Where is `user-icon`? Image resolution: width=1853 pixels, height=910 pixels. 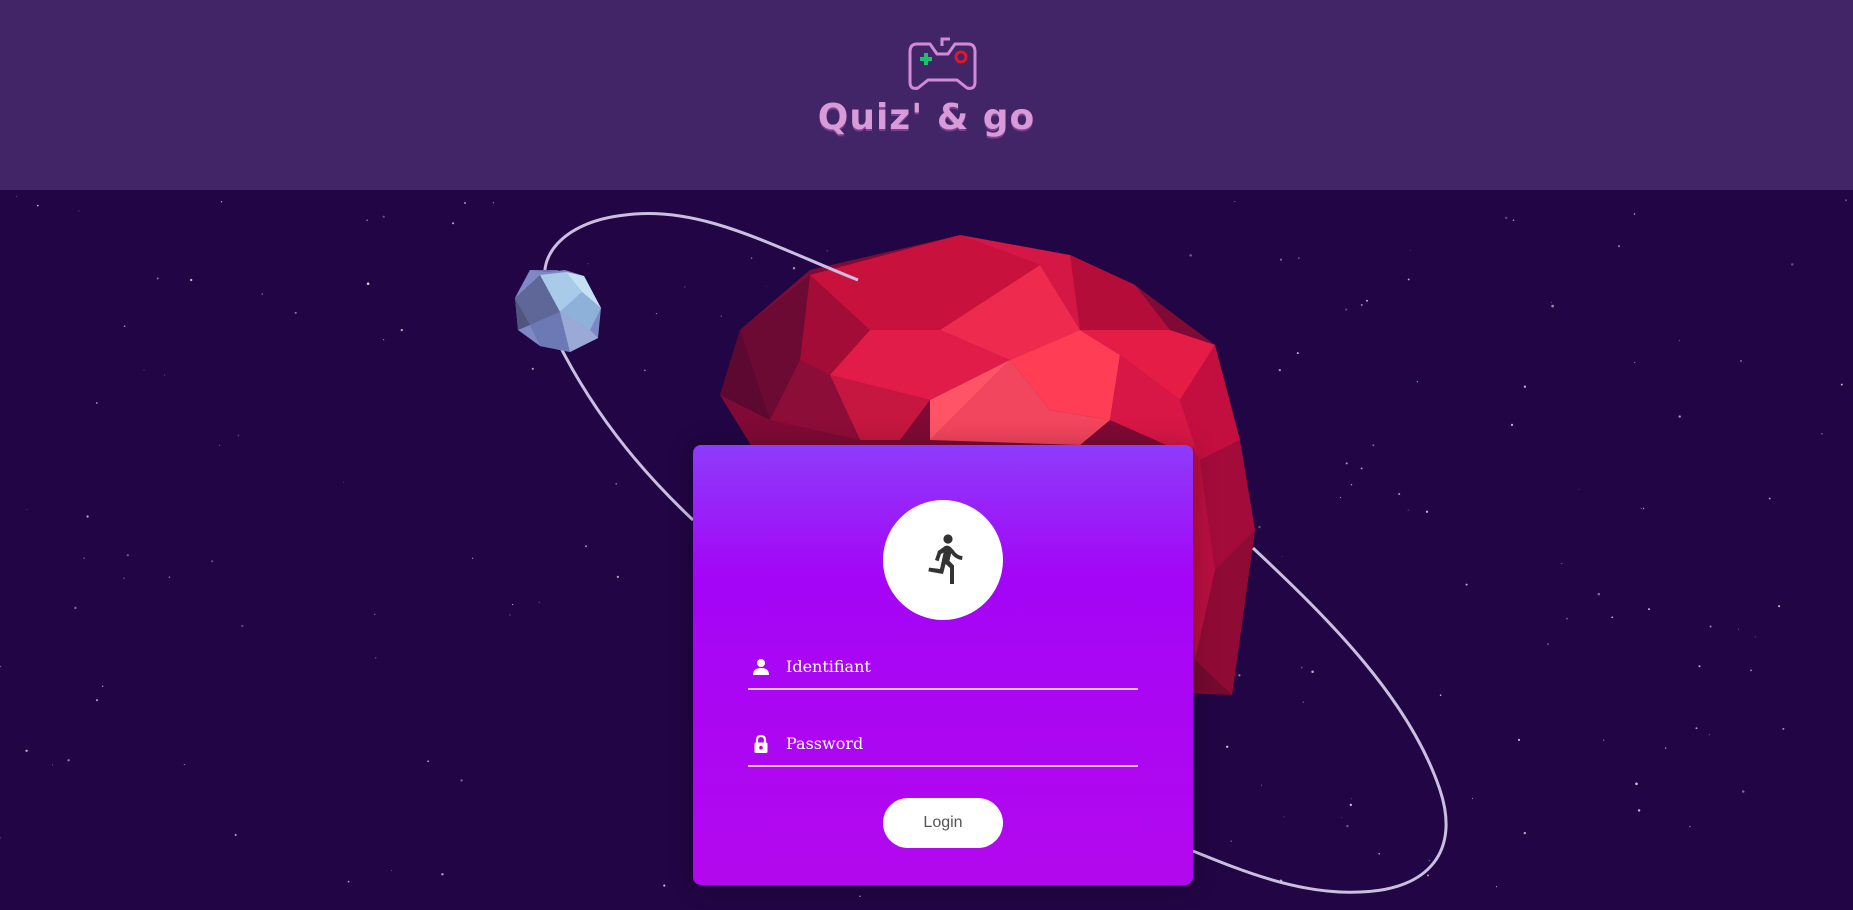 user-icon is located at coordinates (761, 667).